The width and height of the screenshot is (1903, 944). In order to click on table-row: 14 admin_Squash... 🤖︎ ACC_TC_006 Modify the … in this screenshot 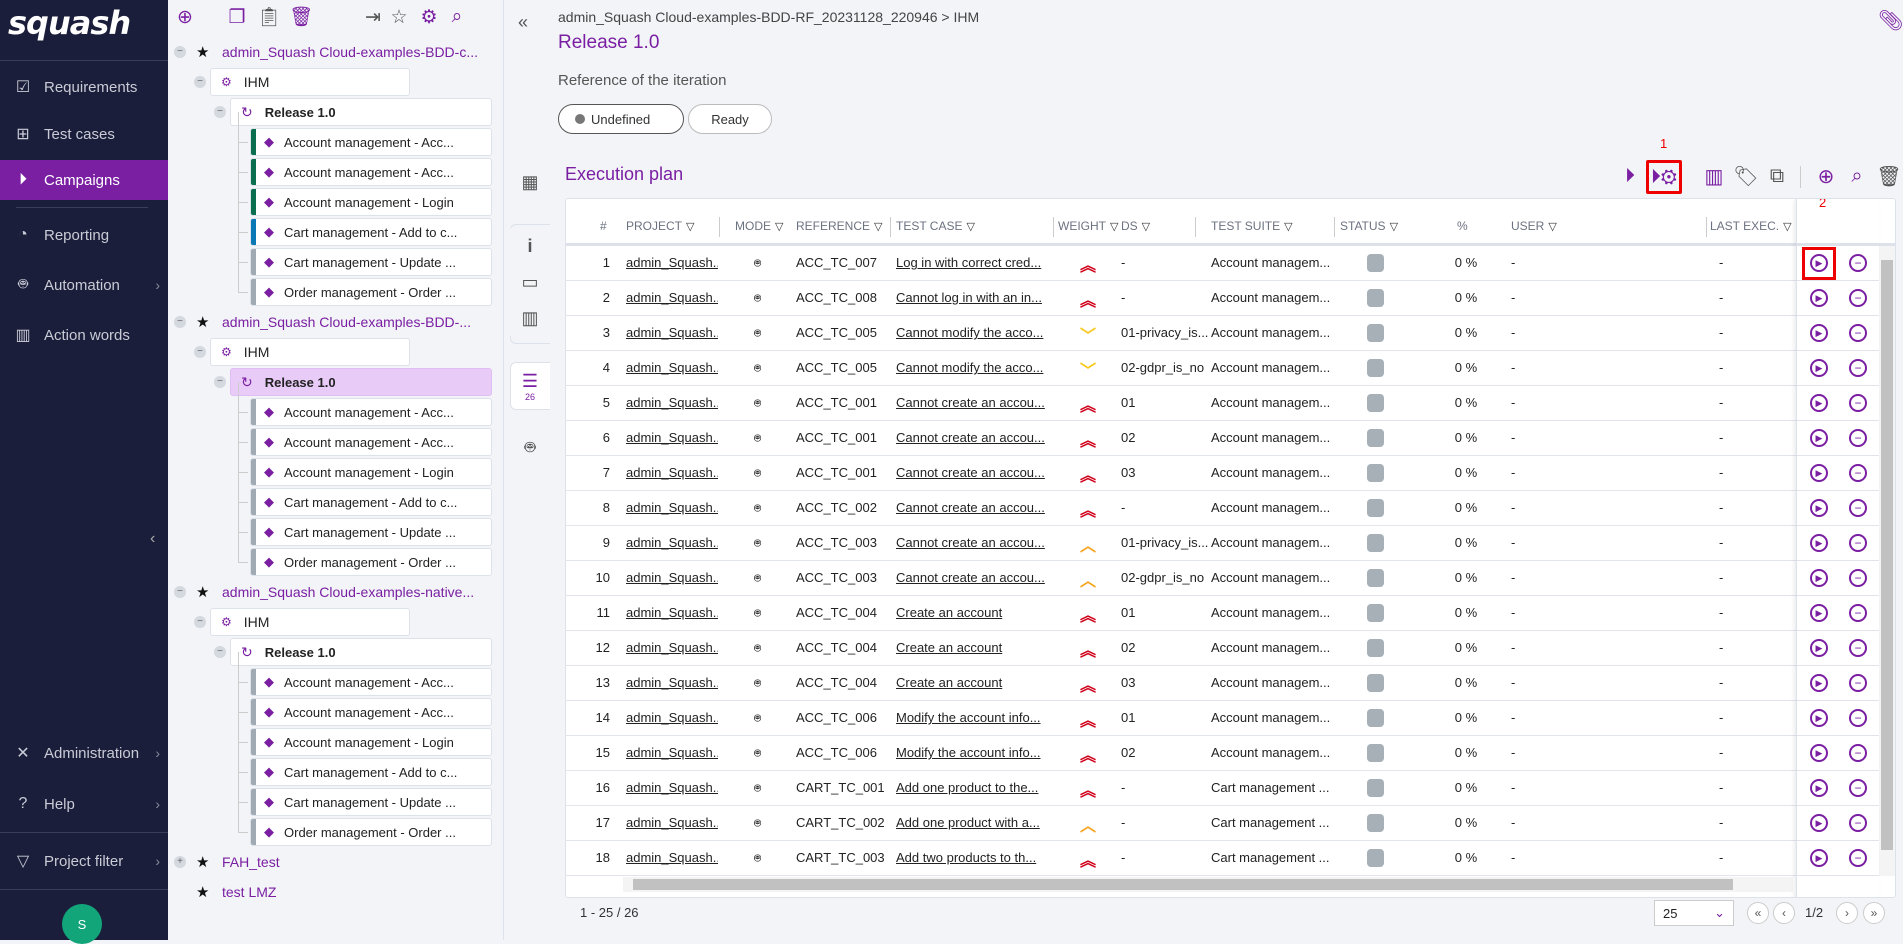, I will do `click(1222, 718)`.